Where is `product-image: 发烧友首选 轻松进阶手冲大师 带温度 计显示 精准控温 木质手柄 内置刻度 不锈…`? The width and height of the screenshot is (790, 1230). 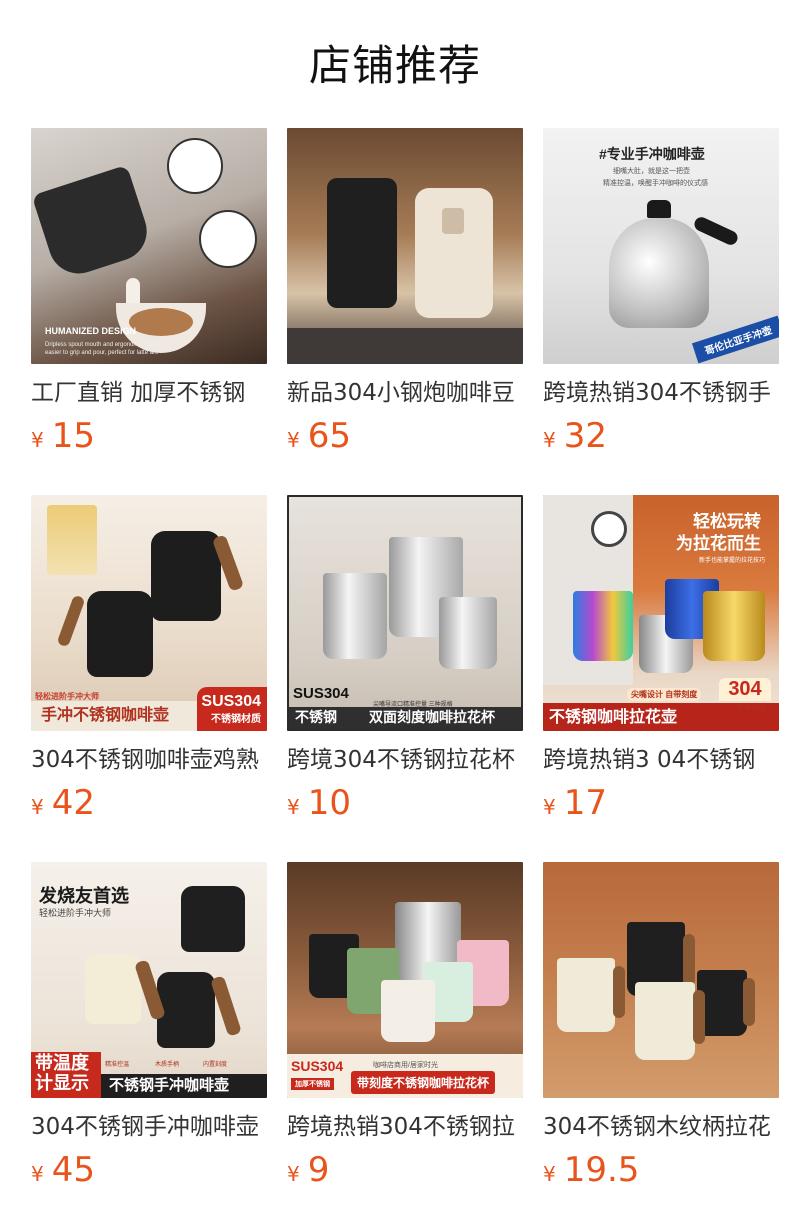 product-image: 发烧友首选 轻松进阶手冲大师 带温度 计显示 精准控温 木质手柄 内置刻度 不锈… is located at coordinates (149, 980).